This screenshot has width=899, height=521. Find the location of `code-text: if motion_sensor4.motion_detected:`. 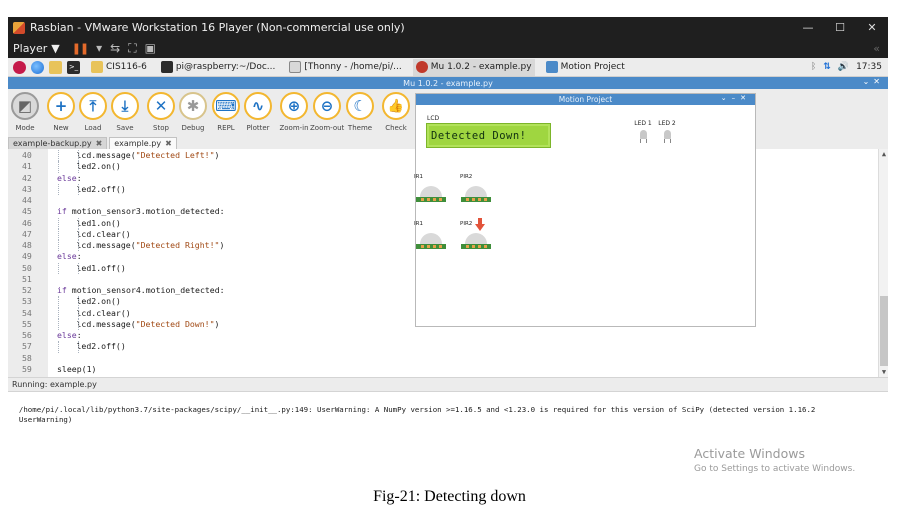

code-text: if motion_sensor4.motion_detected: is located at coordinates (141, 290).